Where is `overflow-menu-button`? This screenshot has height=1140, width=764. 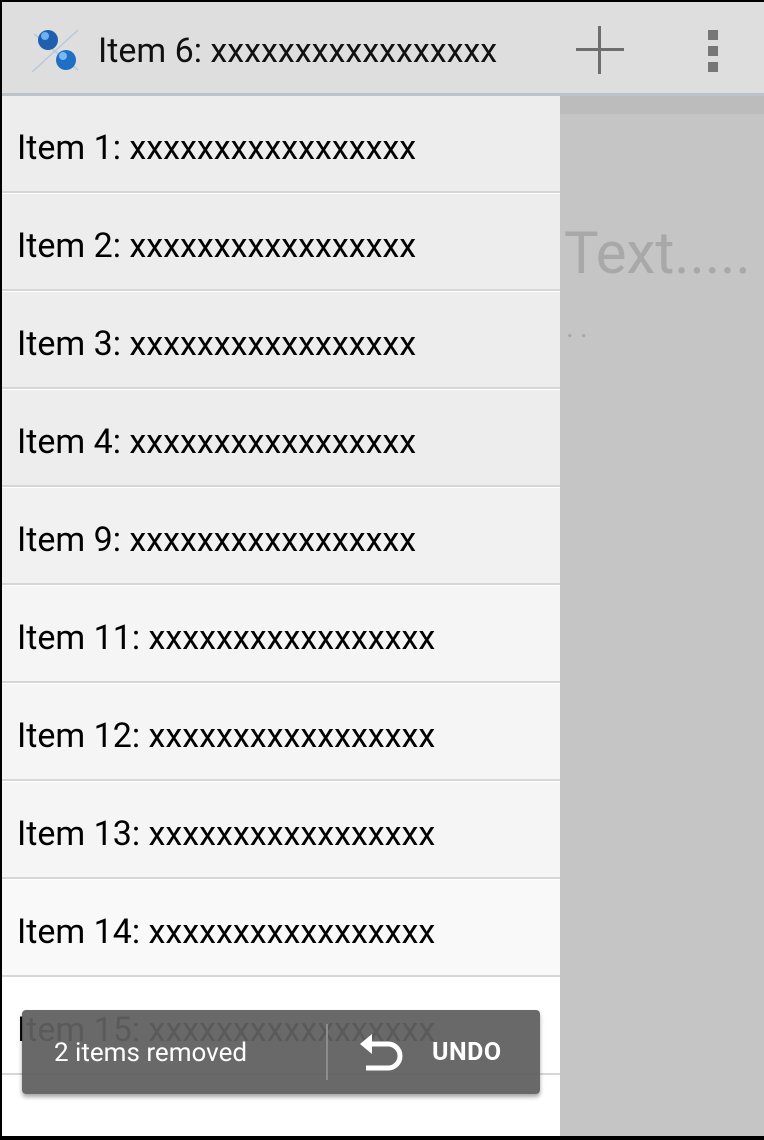
overflow-menu-button is located at coordinates (714, 50).